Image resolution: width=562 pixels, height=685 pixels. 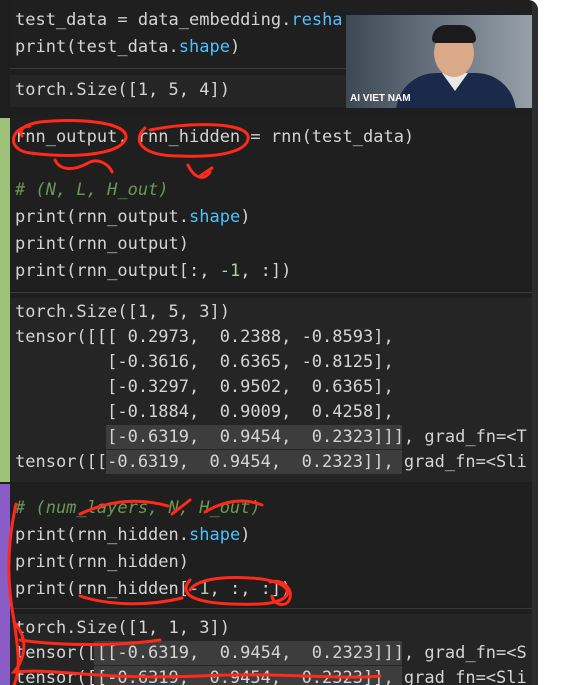 I want to click on left-bracket, so click(x=13, y=593).